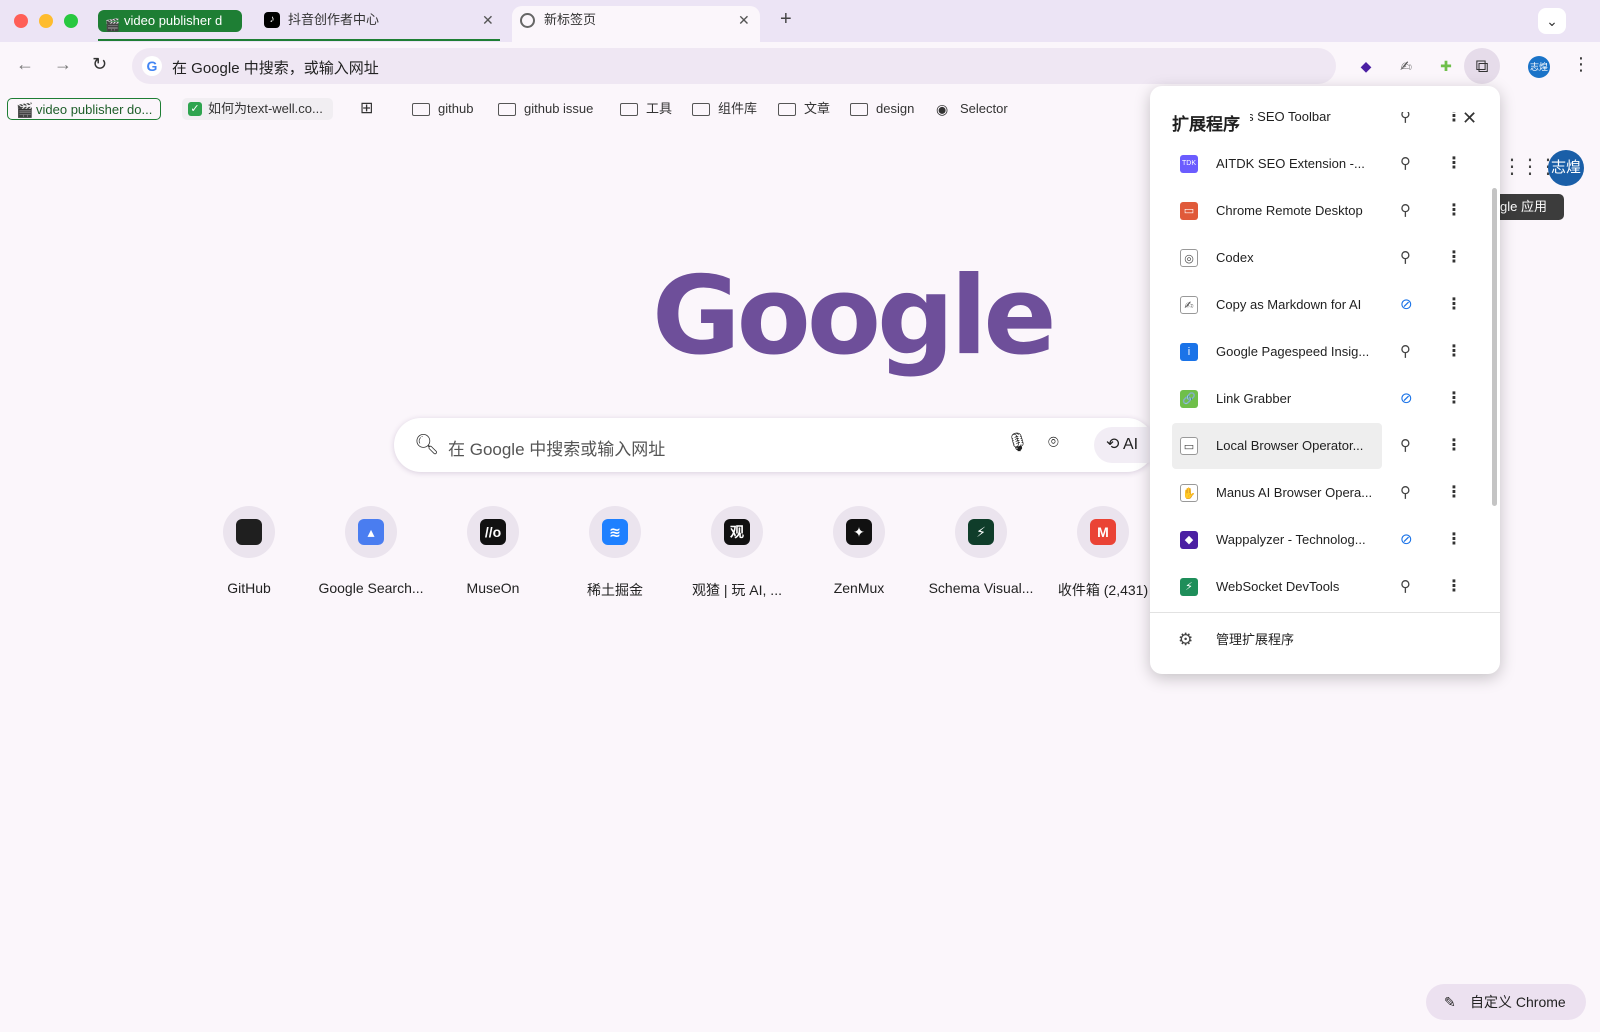  I want to click on extension-row: 🔗 Link Grabber ⊘ ⋮, so click(1322, 399).